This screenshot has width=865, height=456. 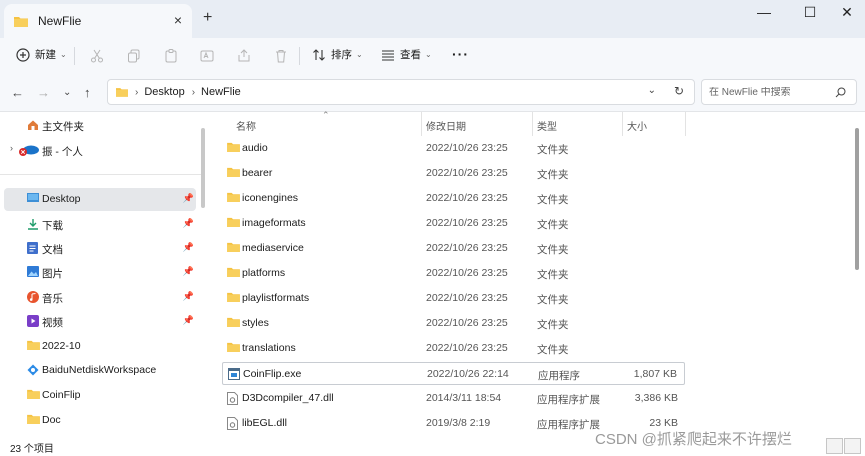 What do you see at coordinates (857, 199) in the screenshot?
I see `file-list-scrollbar` at bounding box center [857, 199].